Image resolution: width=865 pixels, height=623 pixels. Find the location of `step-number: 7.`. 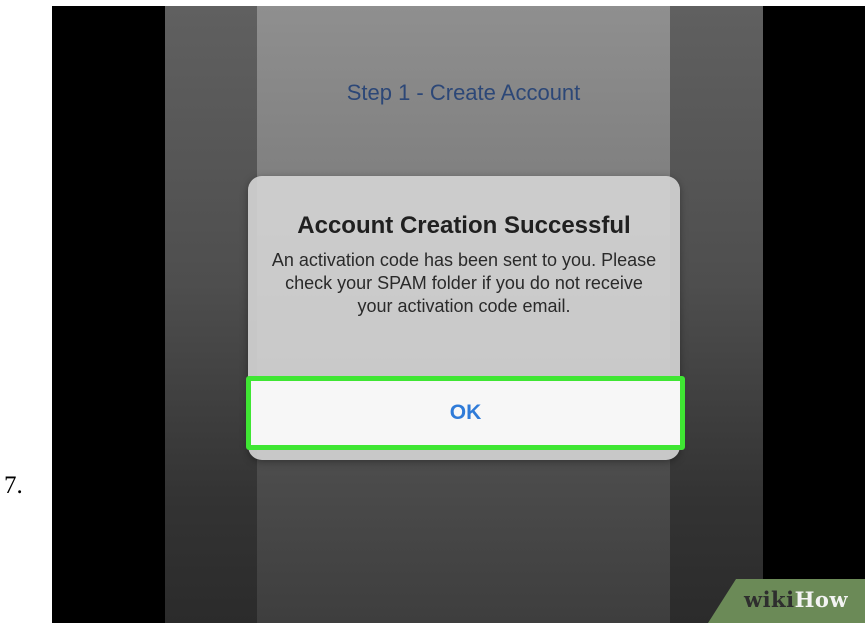

step-number: 7. is located at coordinates (13, 485).